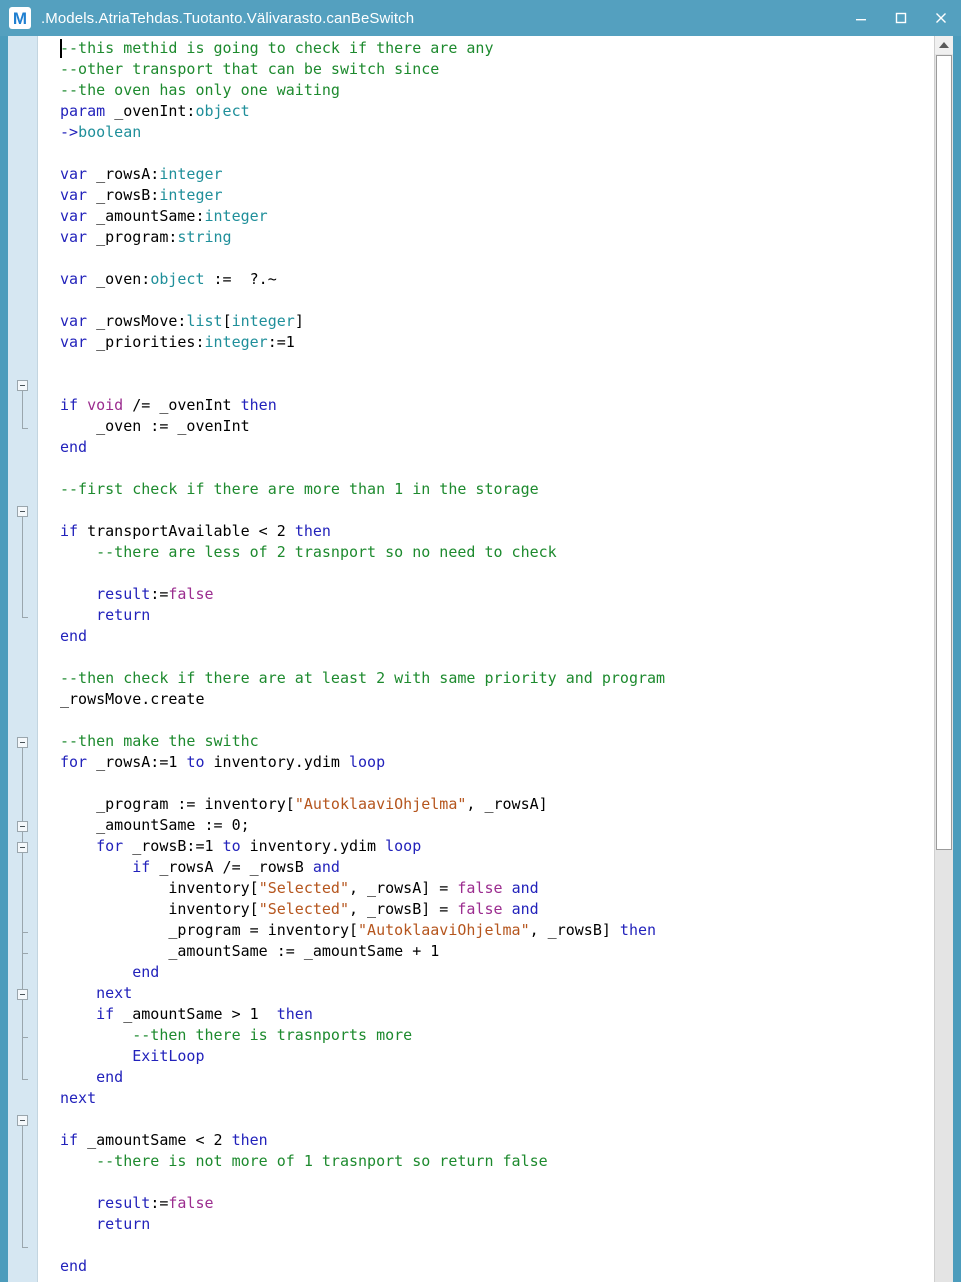 This screenshot has width=961, height=1282. Describe the element at coordinates (123, 615) in the screenshot. I see `code-token: return` at that location.